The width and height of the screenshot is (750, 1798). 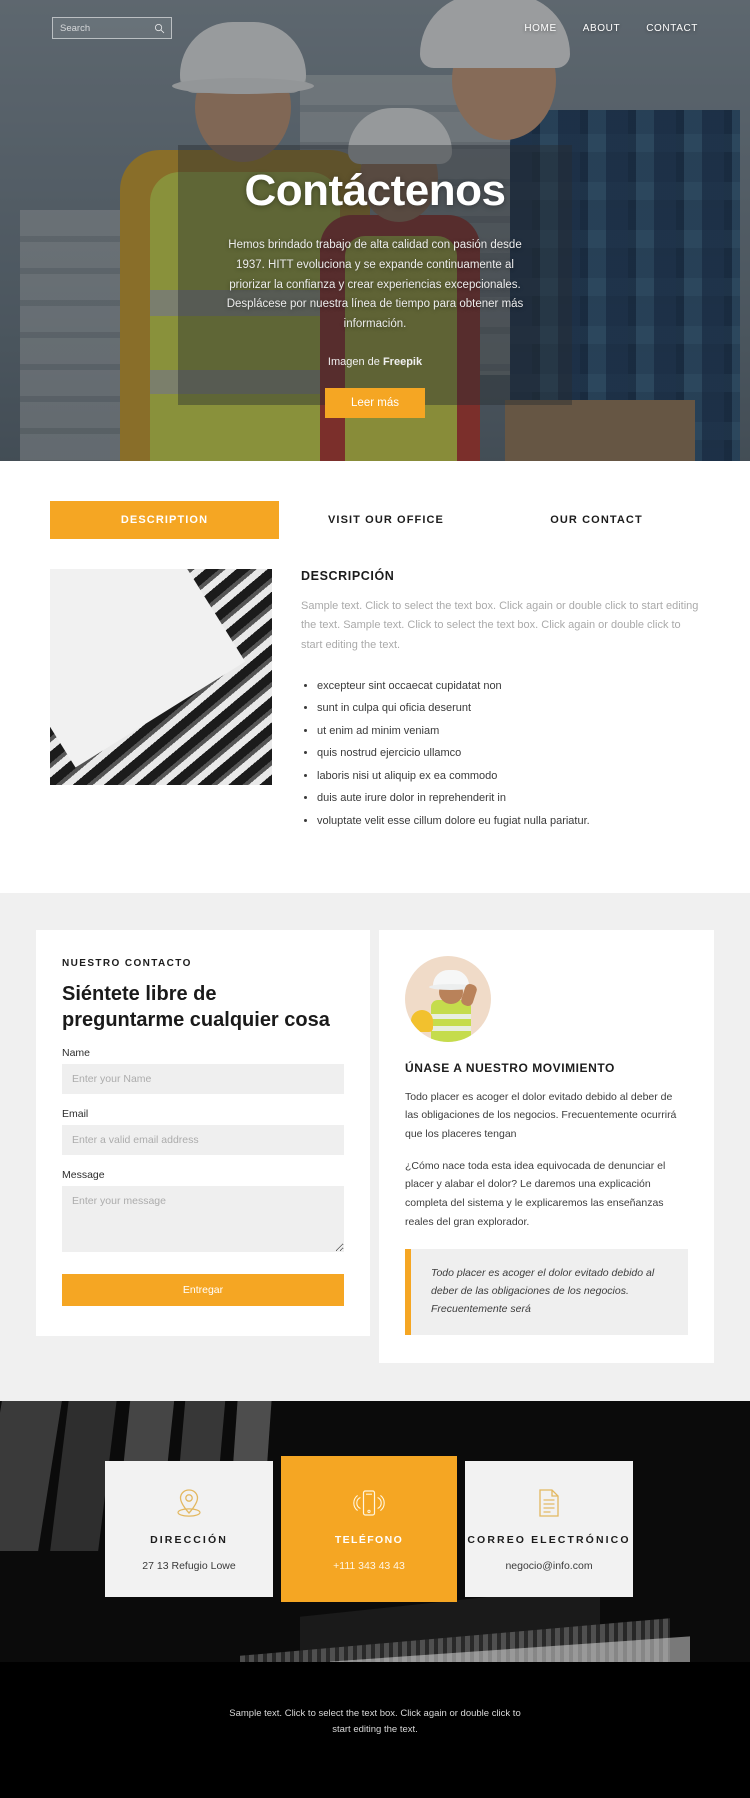 What do you see at coordinates (83, 1174) in the screenshot?
I see `message-field-label: Message` at bounding box center [83, 1174].